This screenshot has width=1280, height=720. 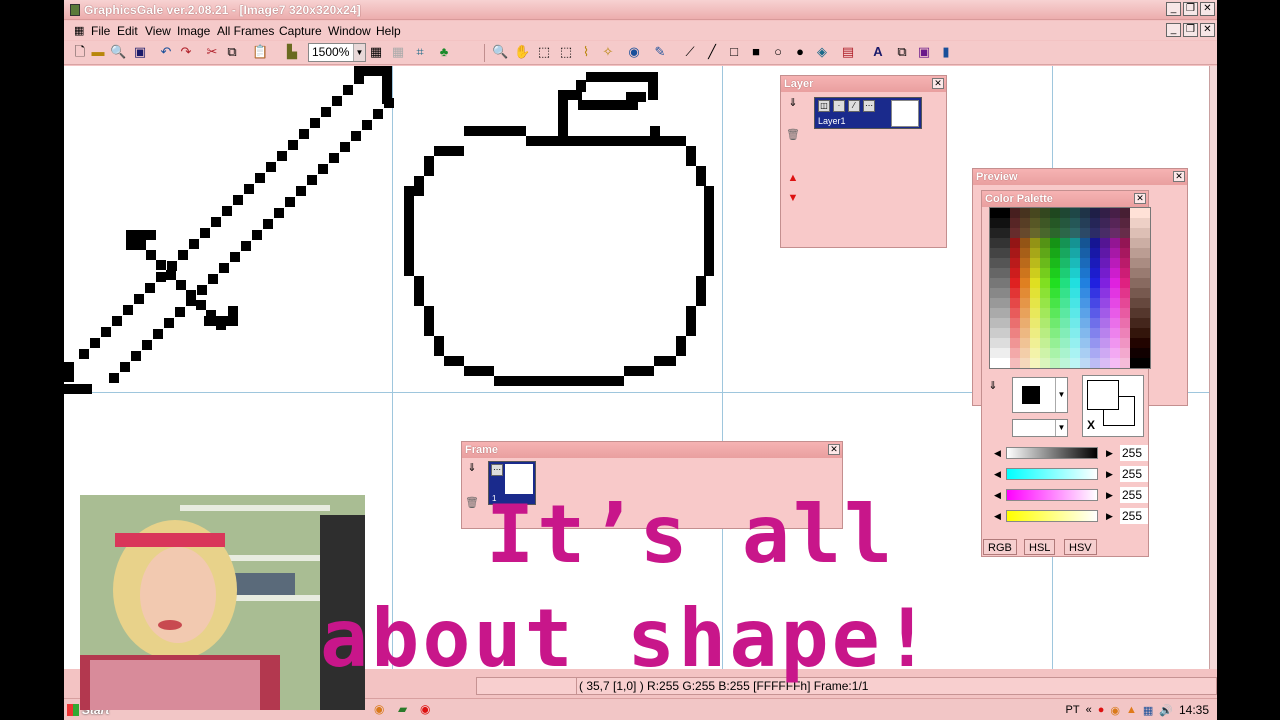 I want to click on chevron-down-icon: ▼, so click(x=1061, y=395).